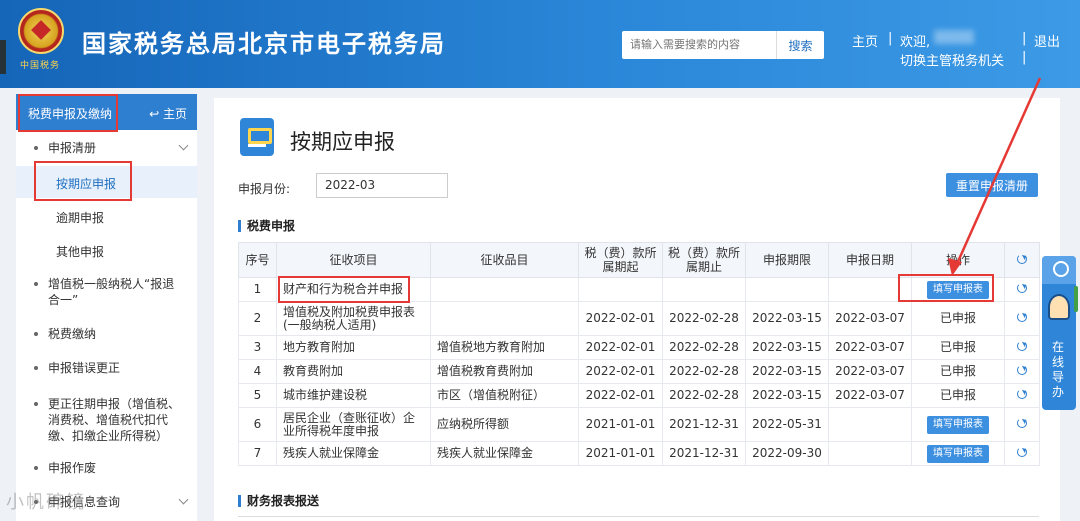 The height and width of the screenshot is (521, 1080). Describe the element at coordinates (353, 453) in the screenshot. I see `cell-item: 残疾人就业保障金` at that location.